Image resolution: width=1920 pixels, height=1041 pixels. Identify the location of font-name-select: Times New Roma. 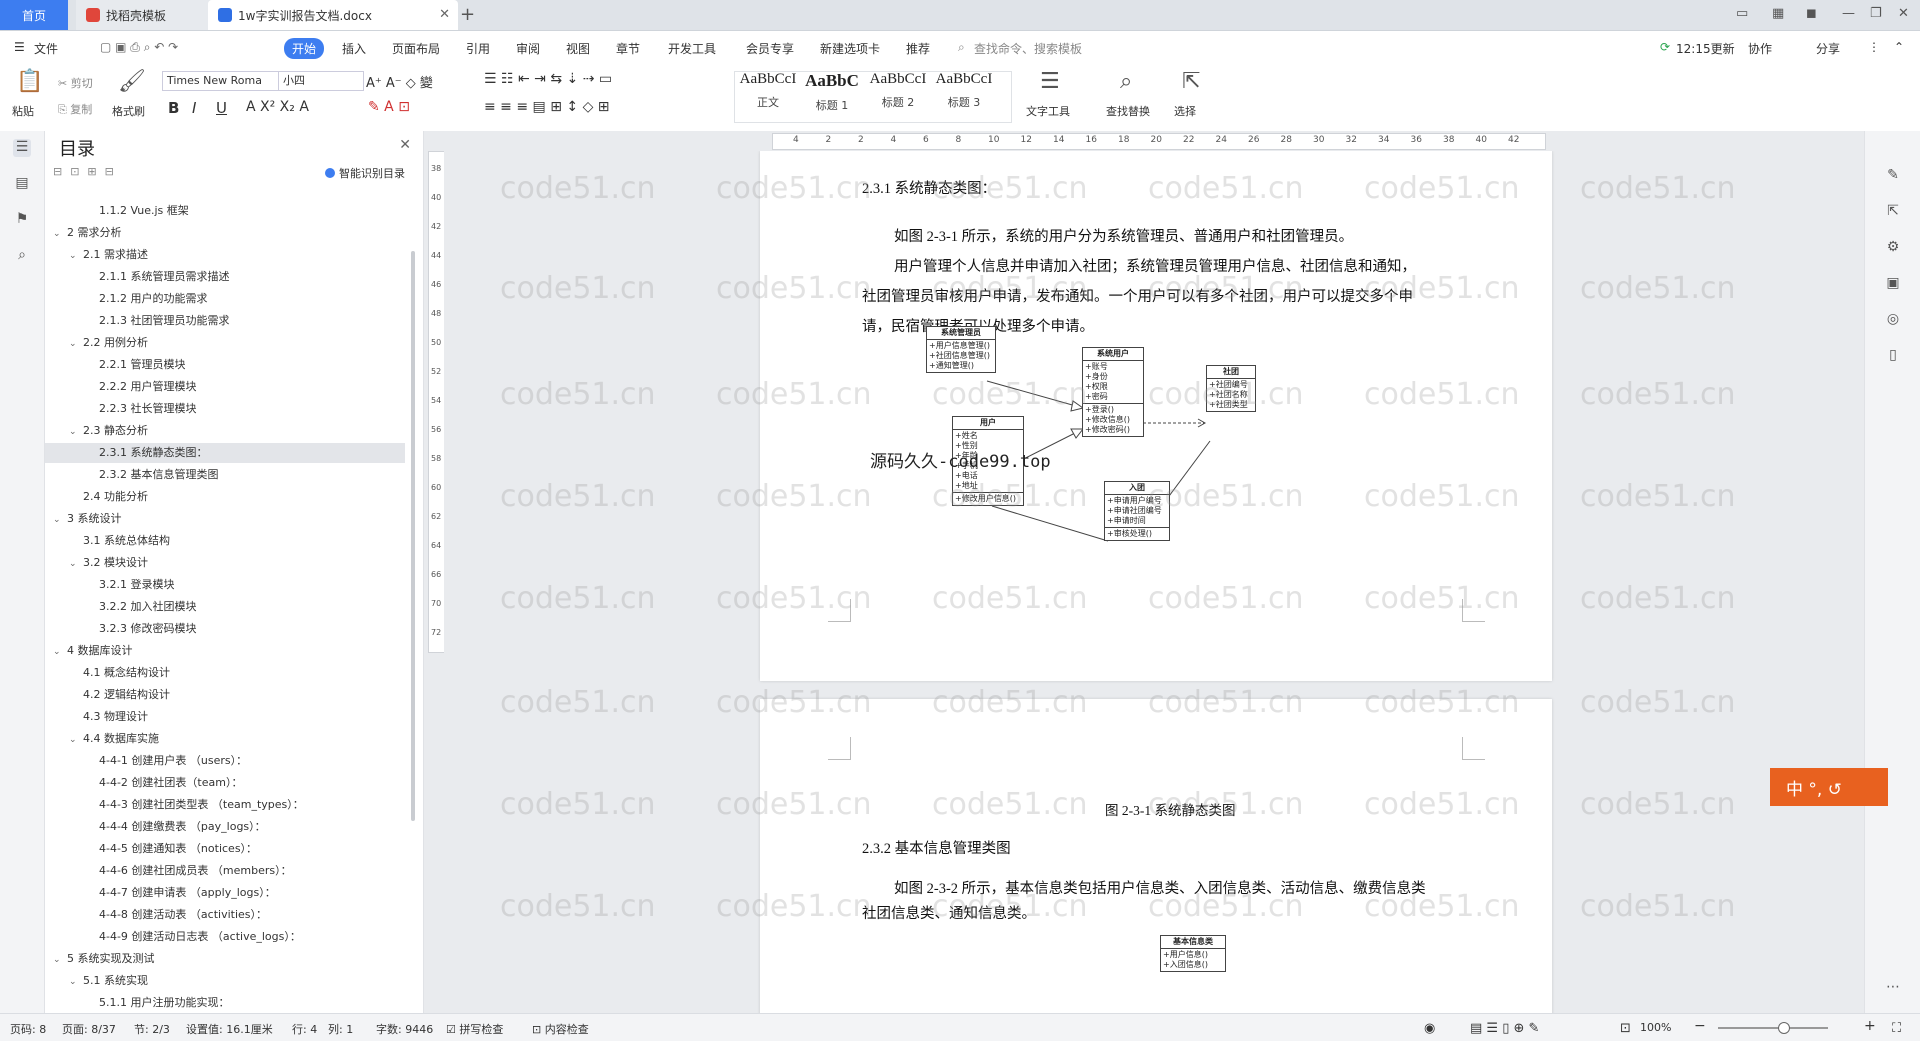
(221, 81).